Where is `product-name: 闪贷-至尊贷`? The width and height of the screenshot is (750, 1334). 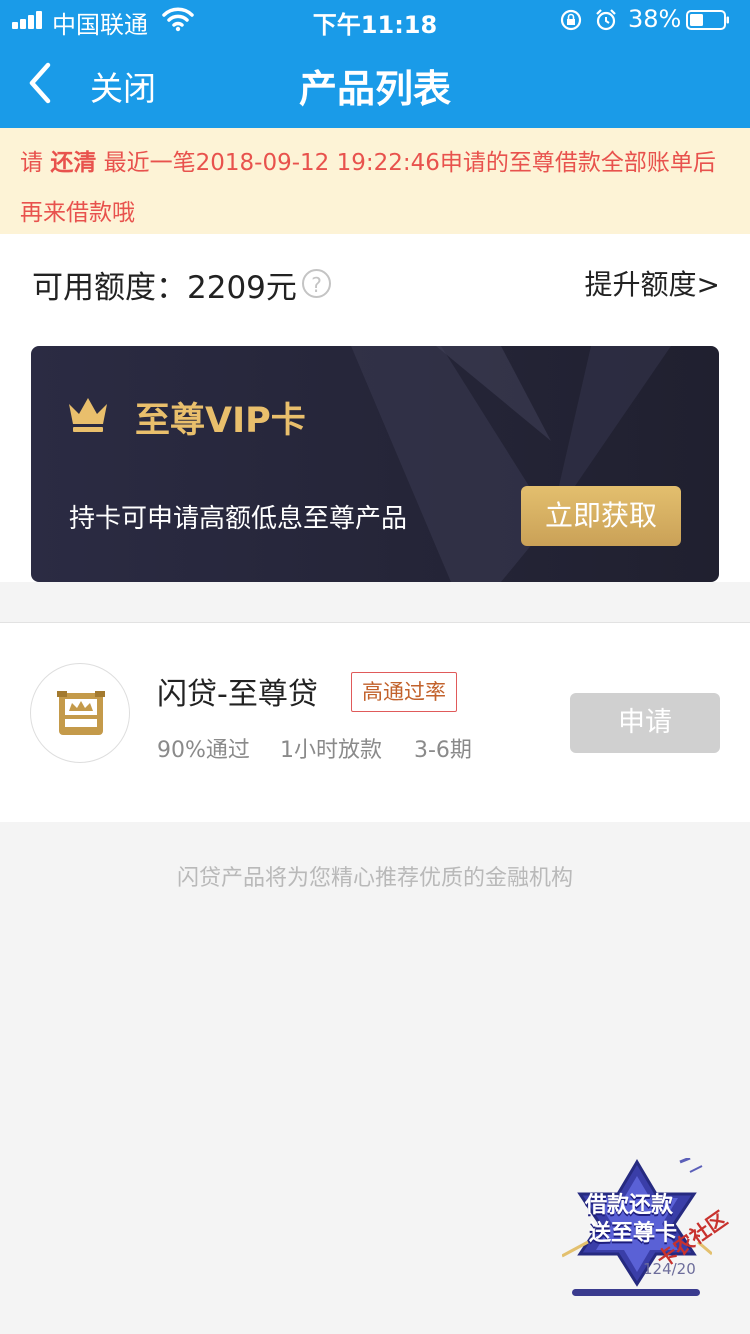 product-name: 闪贷-至尊贷 is located at coordinates (237, 694).